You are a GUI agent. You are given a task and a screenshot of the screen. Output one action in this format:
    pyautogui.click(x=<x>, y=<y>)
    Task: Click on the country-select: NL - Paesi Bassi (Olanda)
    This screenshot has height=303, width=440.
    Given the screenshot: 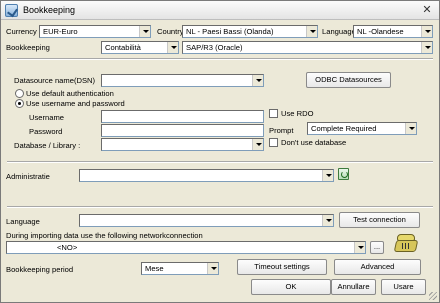 What is the action you would take?
    pyautogui.click(x=250, y=31)
    